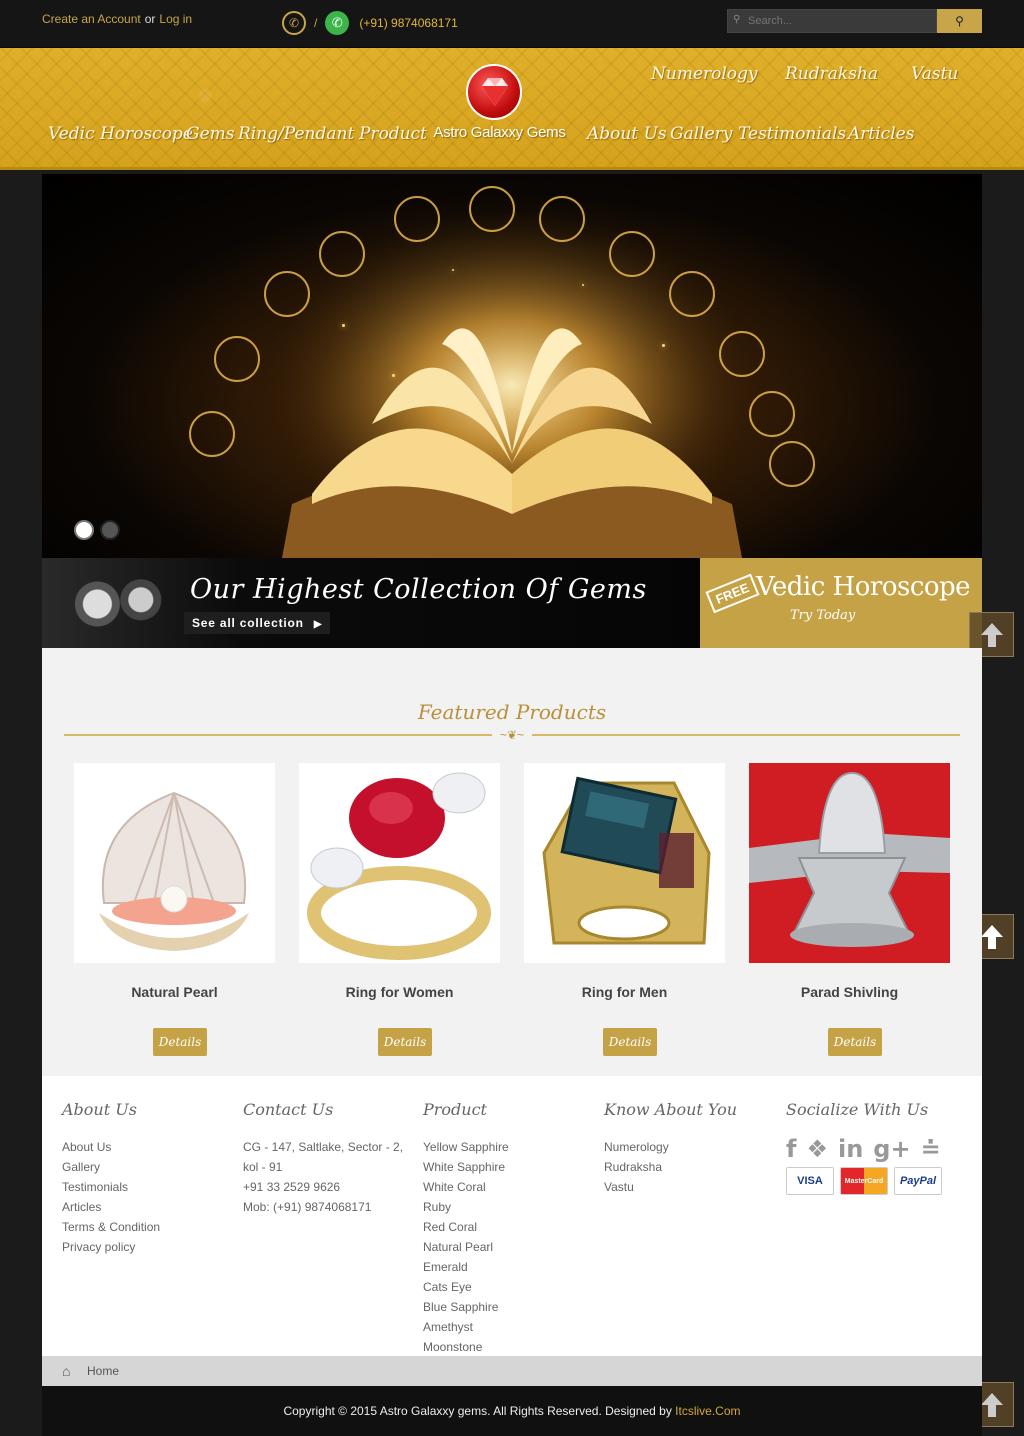 This screenshot has height=1436, width=1024. What do you see at coordinates (512, 1371) in the screenshot?
I see `breadcrumb: ⌂ Home` at bounding box center [512, 1371].